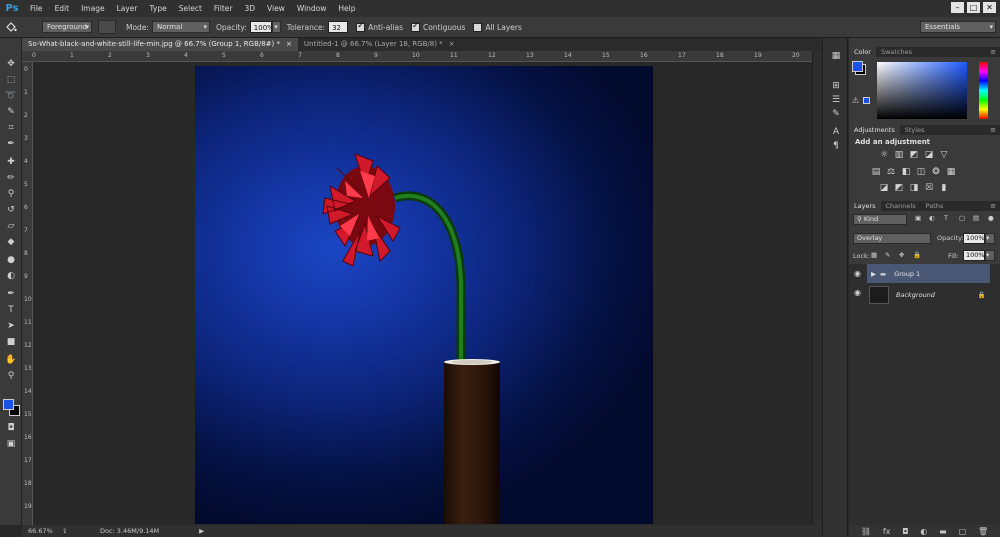  What do you see at coordinates (873, 274) in the screenshot?
I see `expand-arrow-icon: ▶` at bounding box center [873, 274].